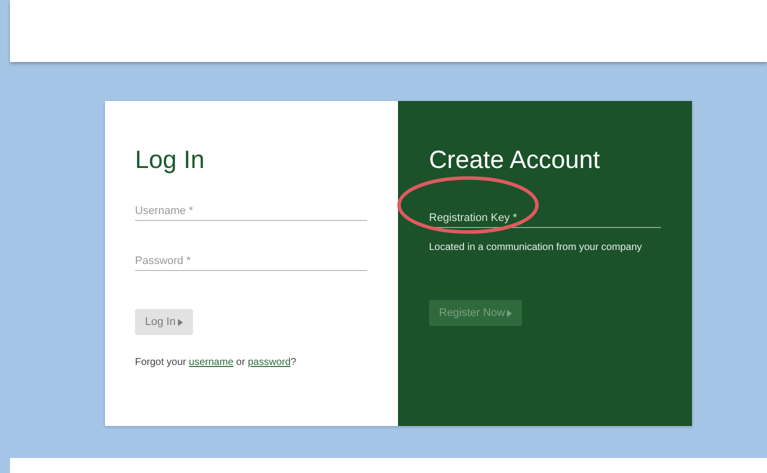  I want to click on password-link: password, so click(269, 362).